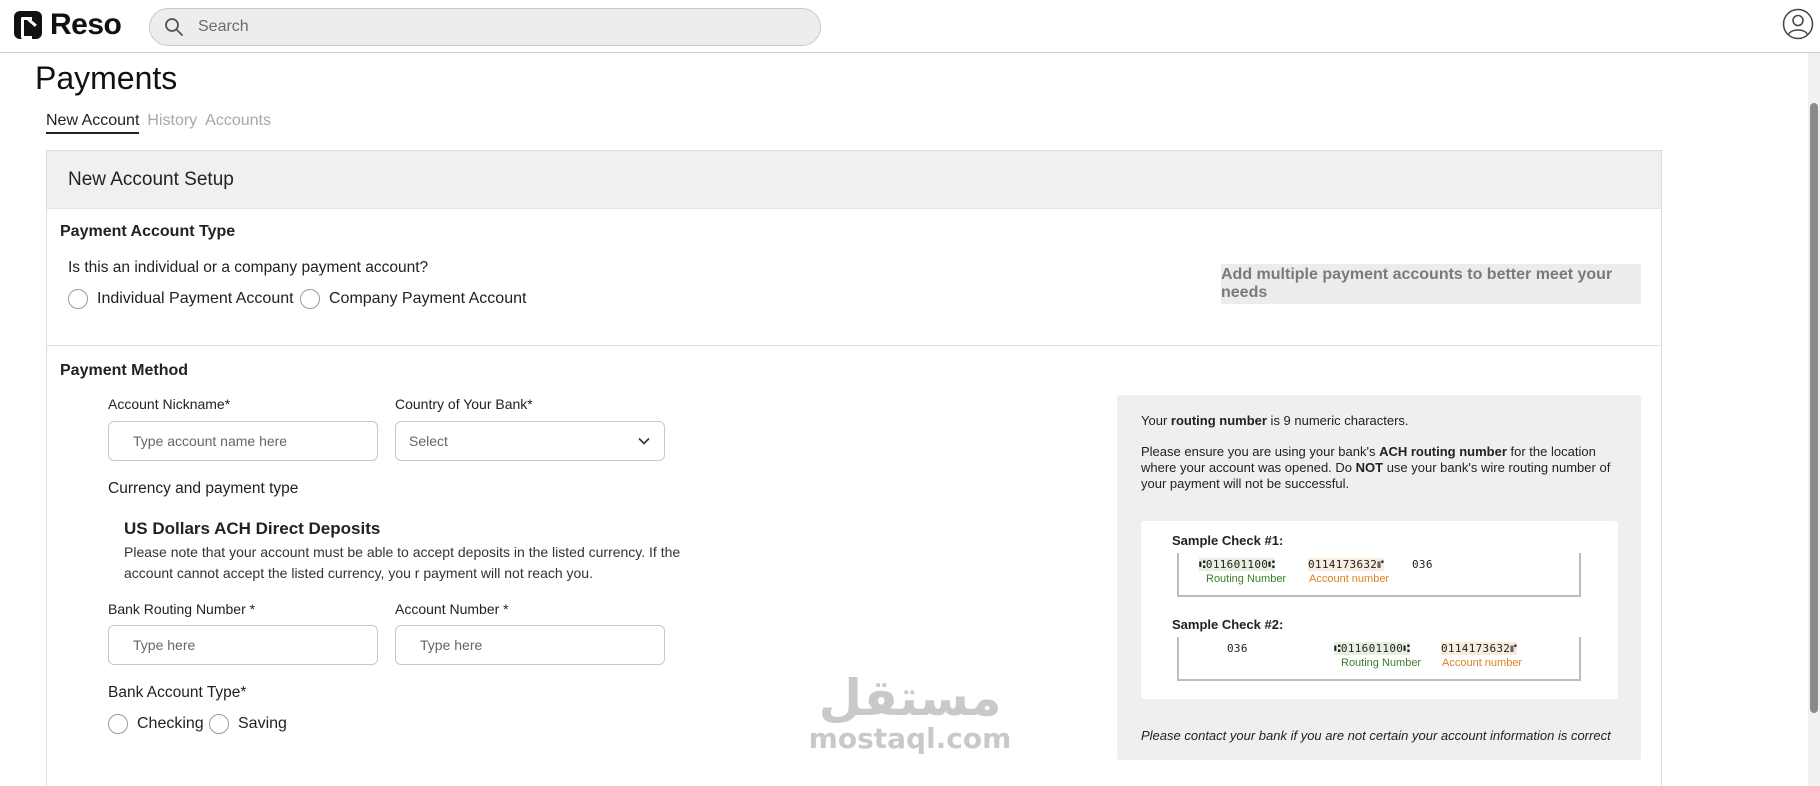 The height and width of the screenshot is (786, 1820). Describe the element at coordinates (1228, 624) in the screenshot. I see `sample-check-2-title: Sample Check #2:` at that location.